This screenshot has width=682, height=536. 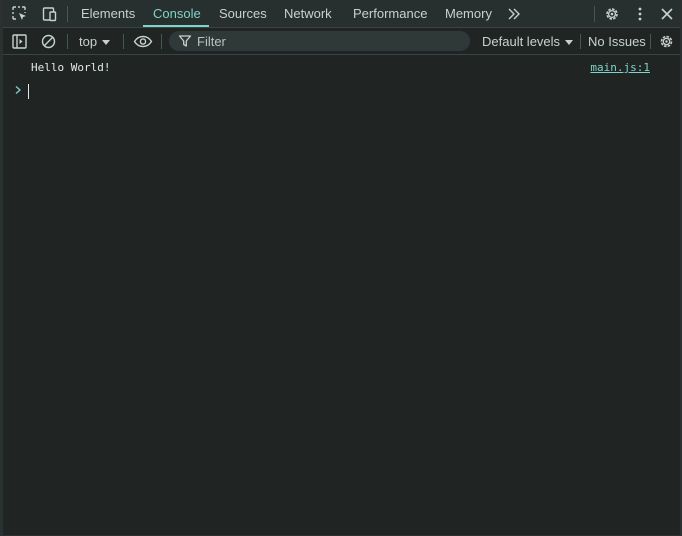 What do you see at coordinates (18, 90) in the screenshot?
I see `chevron-right-icon` at bounding box center [18, 90].